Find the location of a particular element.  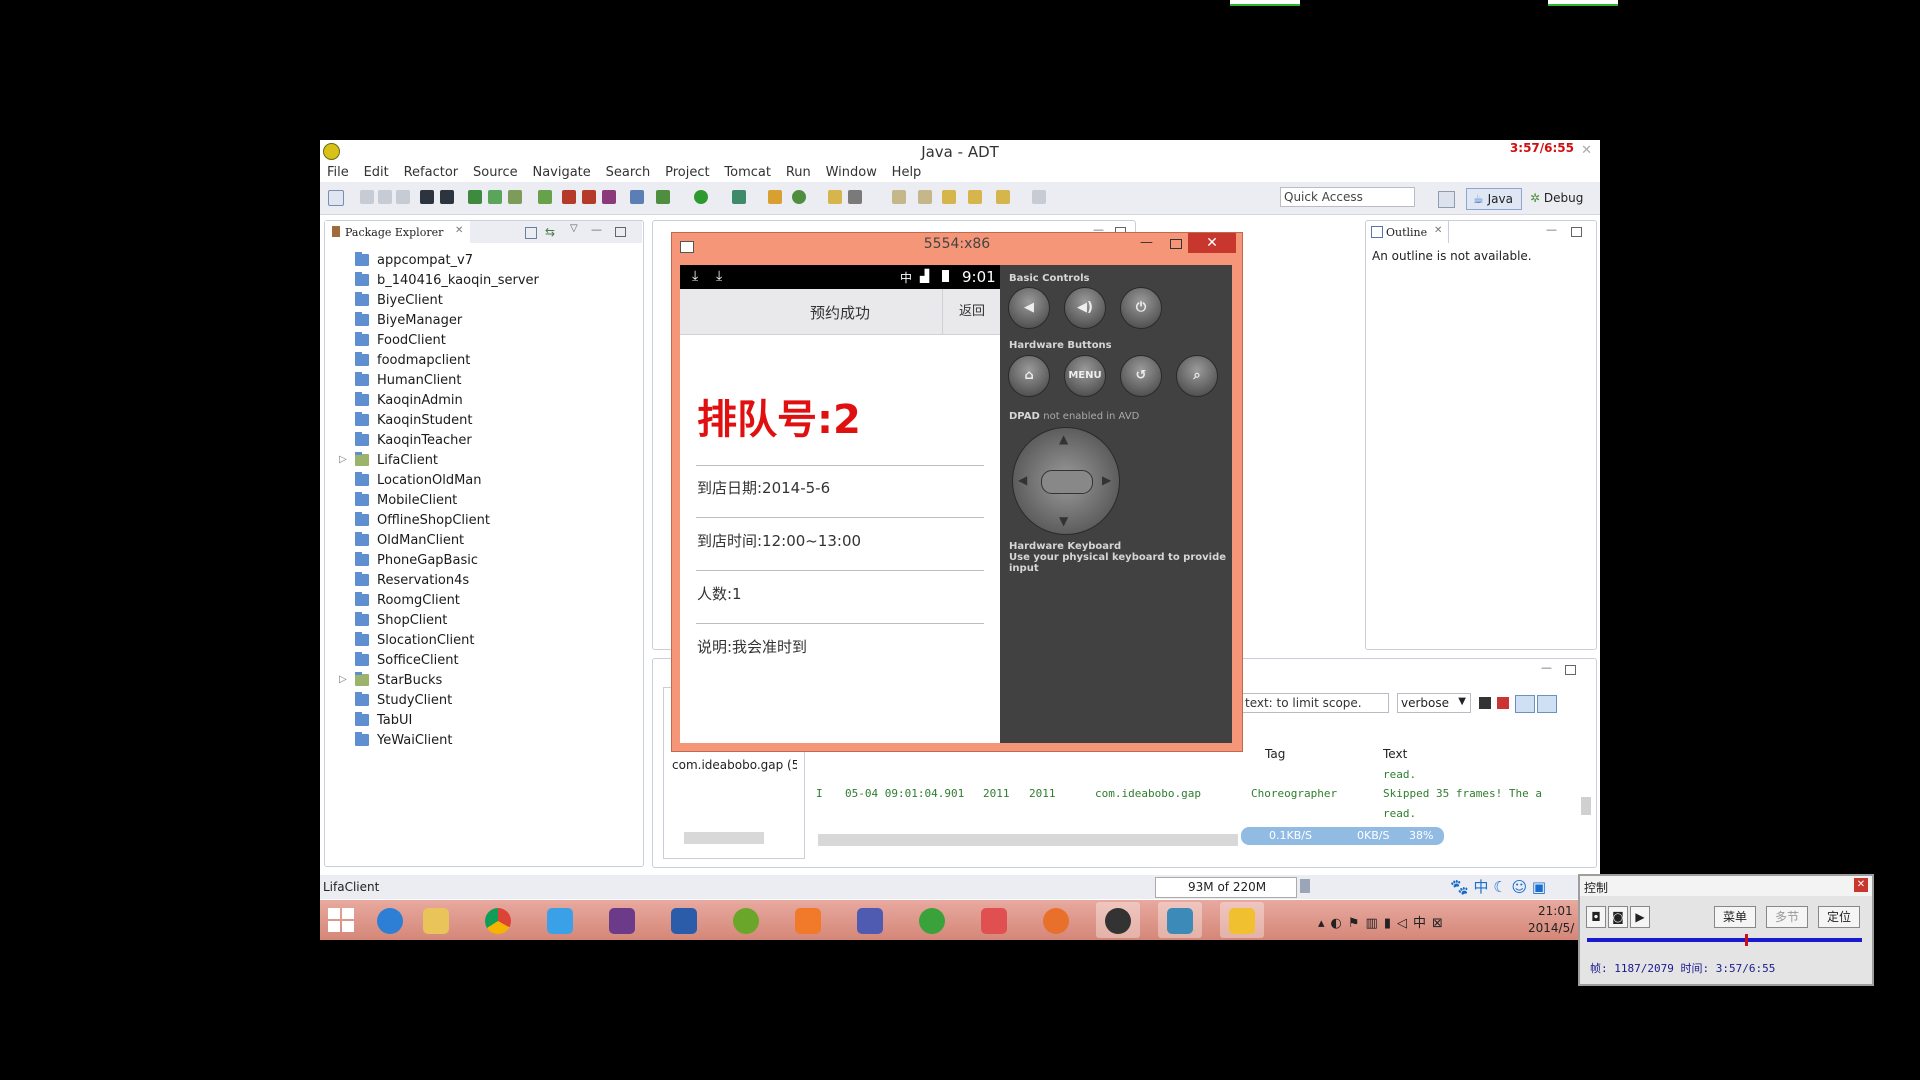

run-icon is located at coordinates (701, 197).